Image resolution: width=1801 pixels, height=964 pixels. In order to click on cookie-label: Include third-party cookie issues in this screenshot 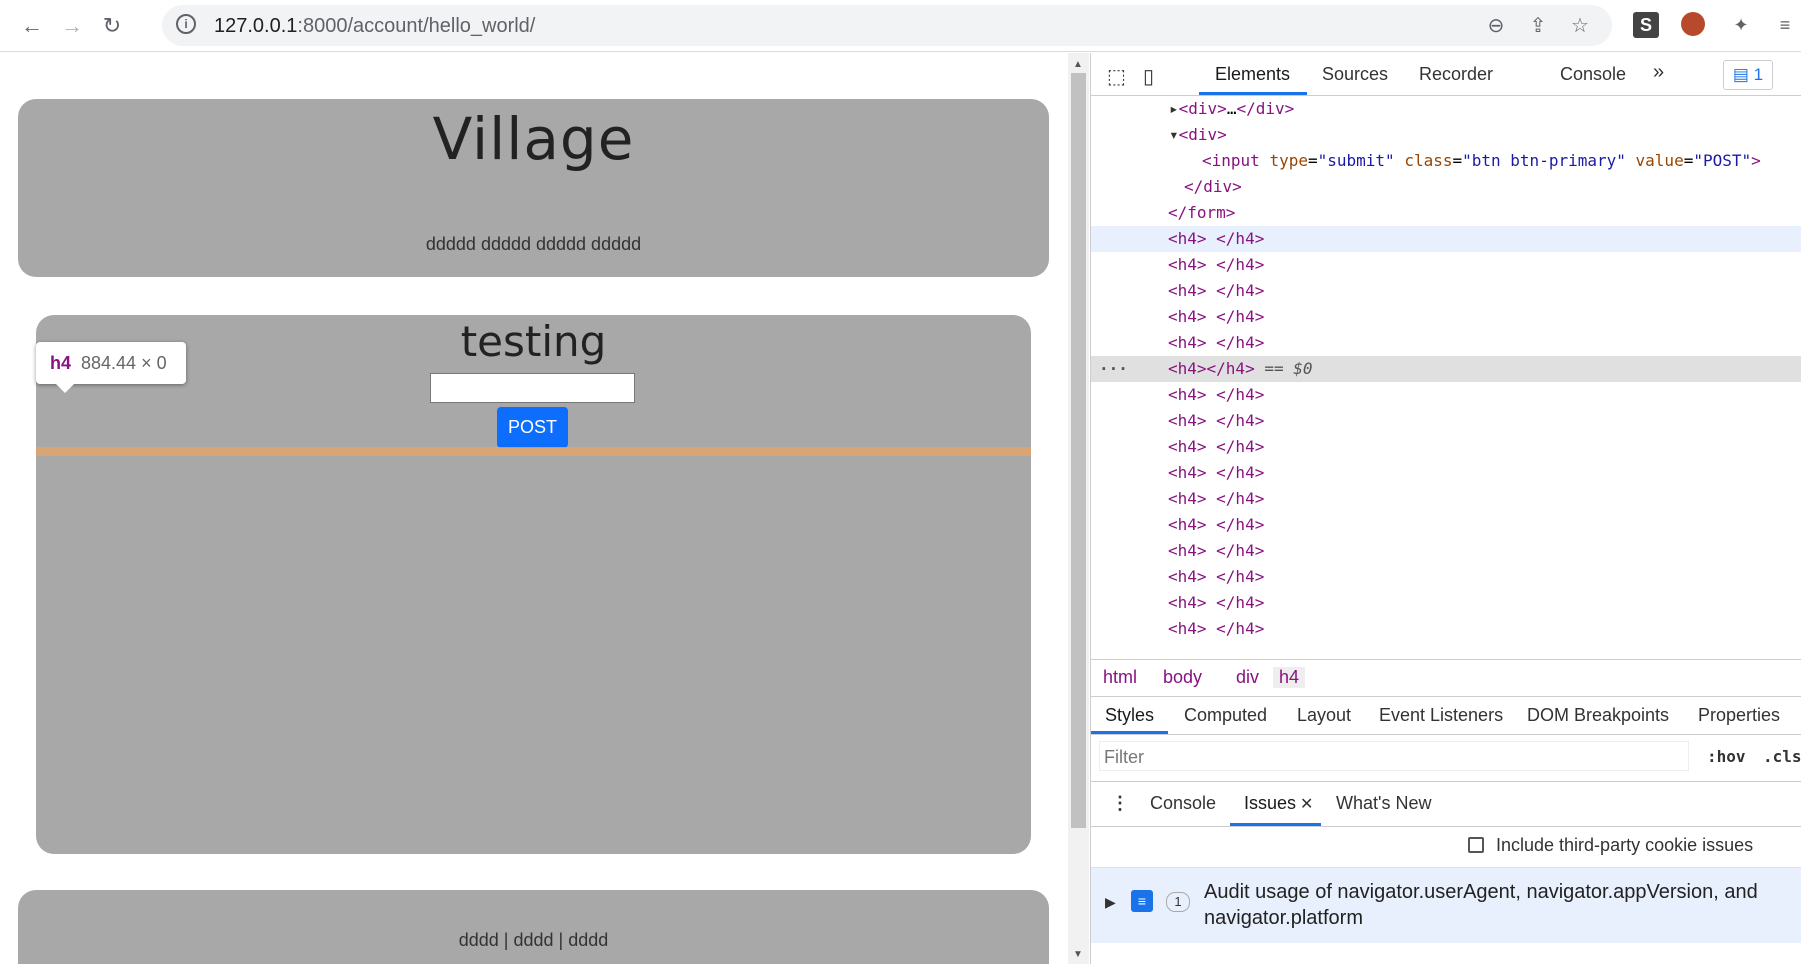, I will do `click(1625, 845)`.